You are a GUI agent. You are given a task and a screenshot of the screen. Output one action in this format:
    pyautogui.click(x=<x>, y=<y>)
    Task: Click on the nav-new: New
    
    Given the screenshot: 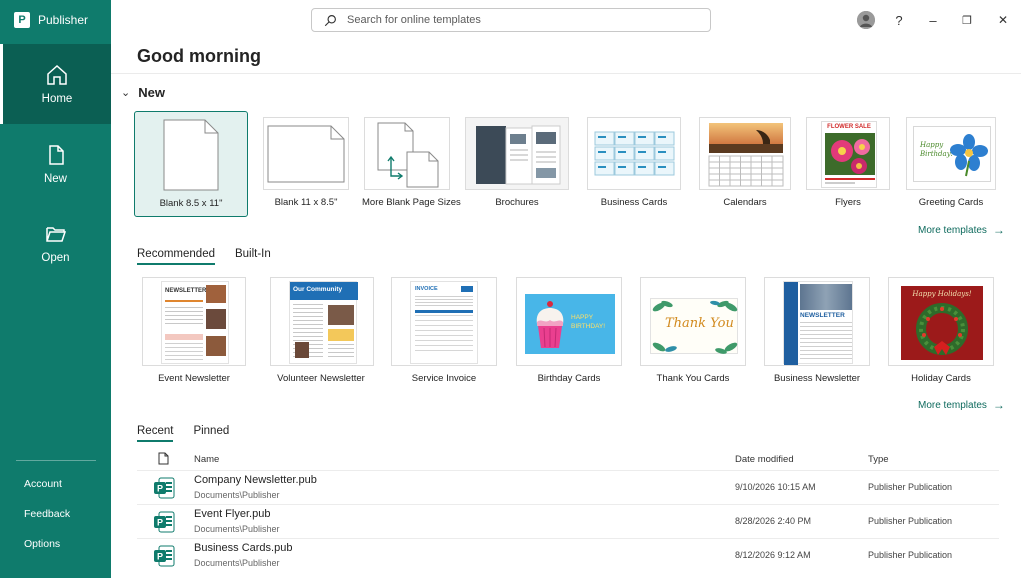 What is the action you would take?
    pyautogui.click(x=55, y=164)
    